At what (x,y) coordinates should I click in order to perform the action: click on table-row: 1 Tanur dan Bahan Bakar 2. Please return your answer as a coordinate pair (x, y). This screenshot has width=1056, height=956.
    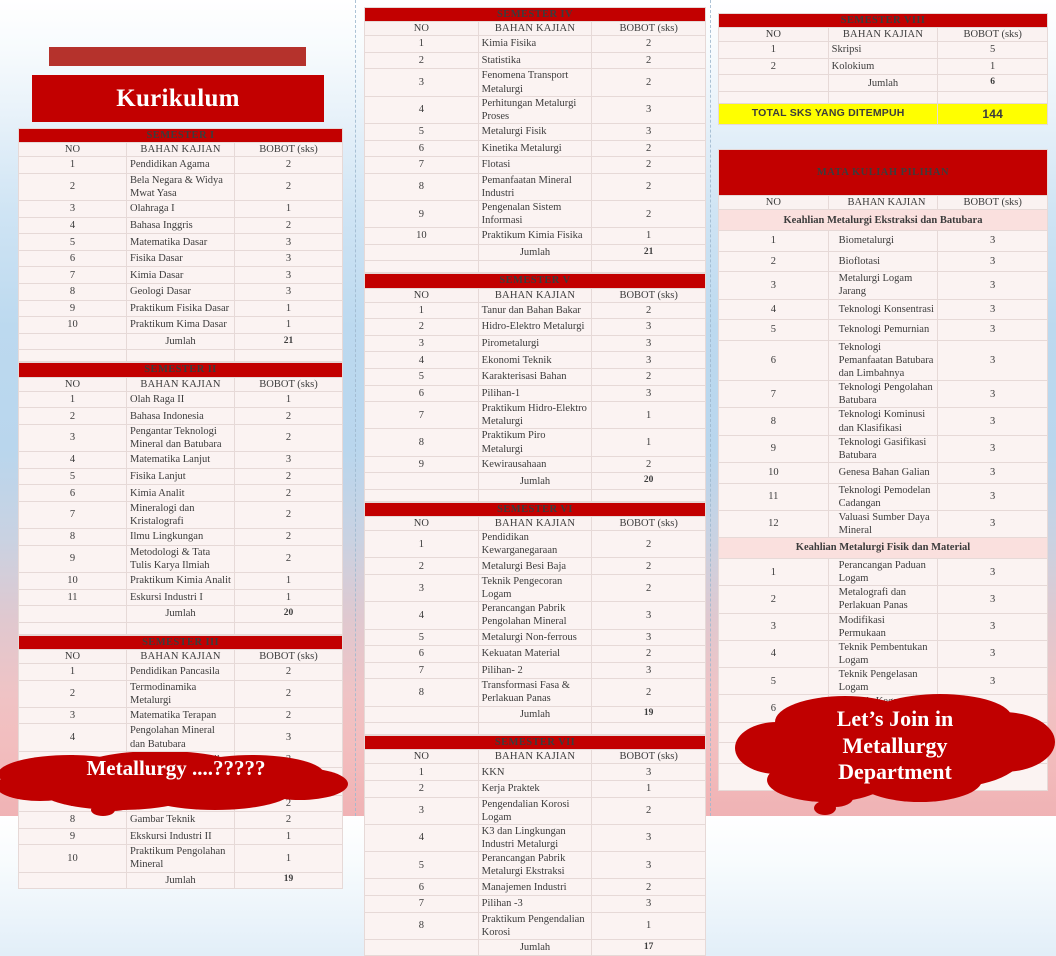
    Looking at the image, I should click on (535, 310).